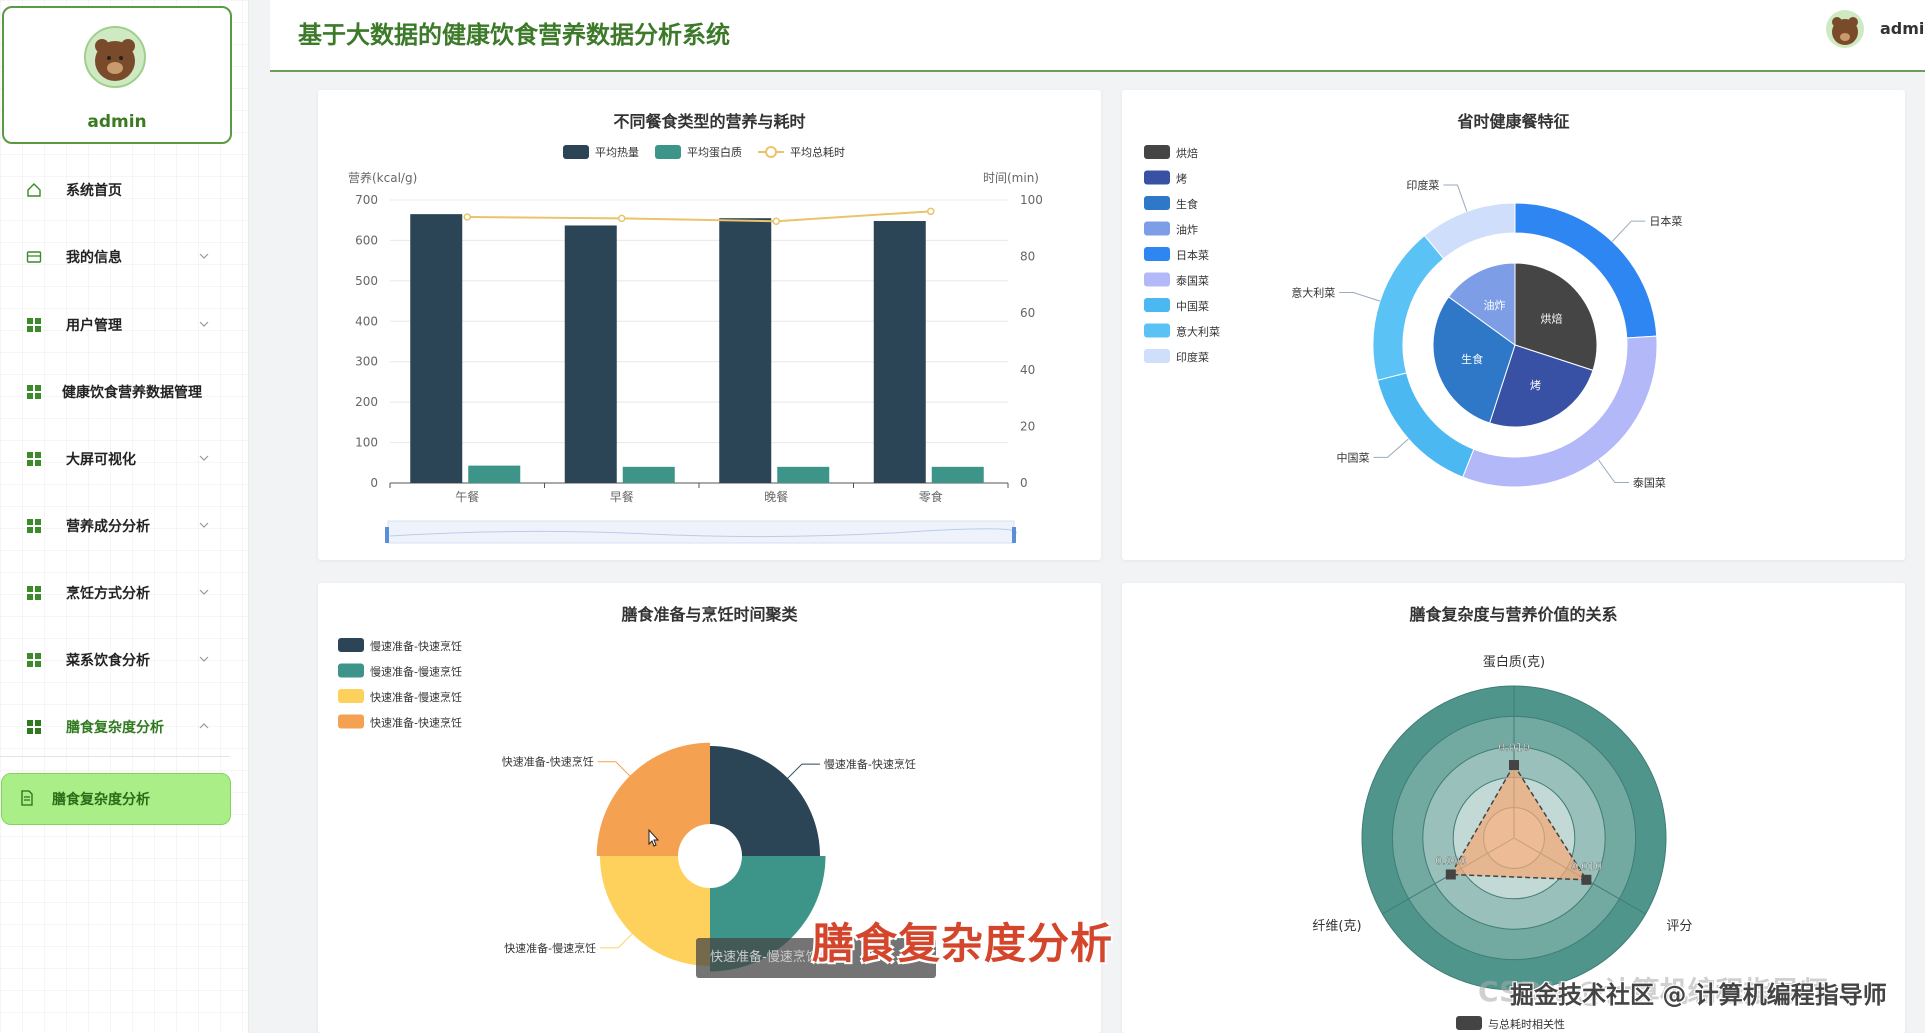 The width and height of the screenshot is (1925, 1033). I want to click on legend-label: 烘焙, so click(1187, 153).